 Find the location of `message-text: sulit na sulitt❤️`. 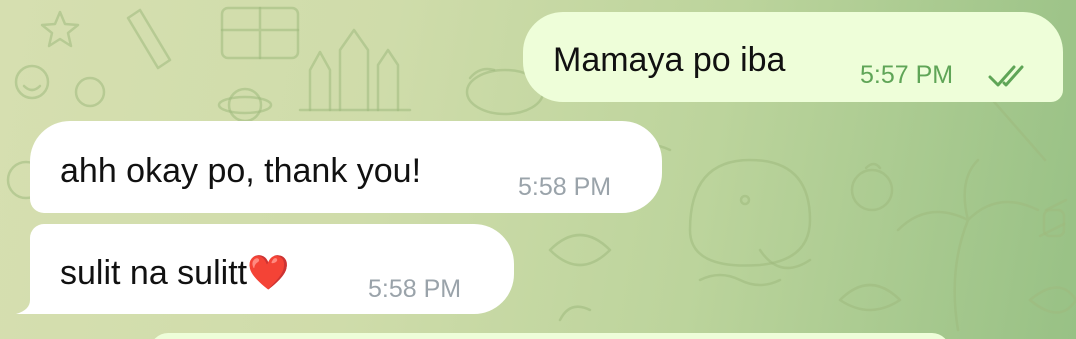

message-text: sulit na sulitt❤️ is located at coordinates (175, 273).